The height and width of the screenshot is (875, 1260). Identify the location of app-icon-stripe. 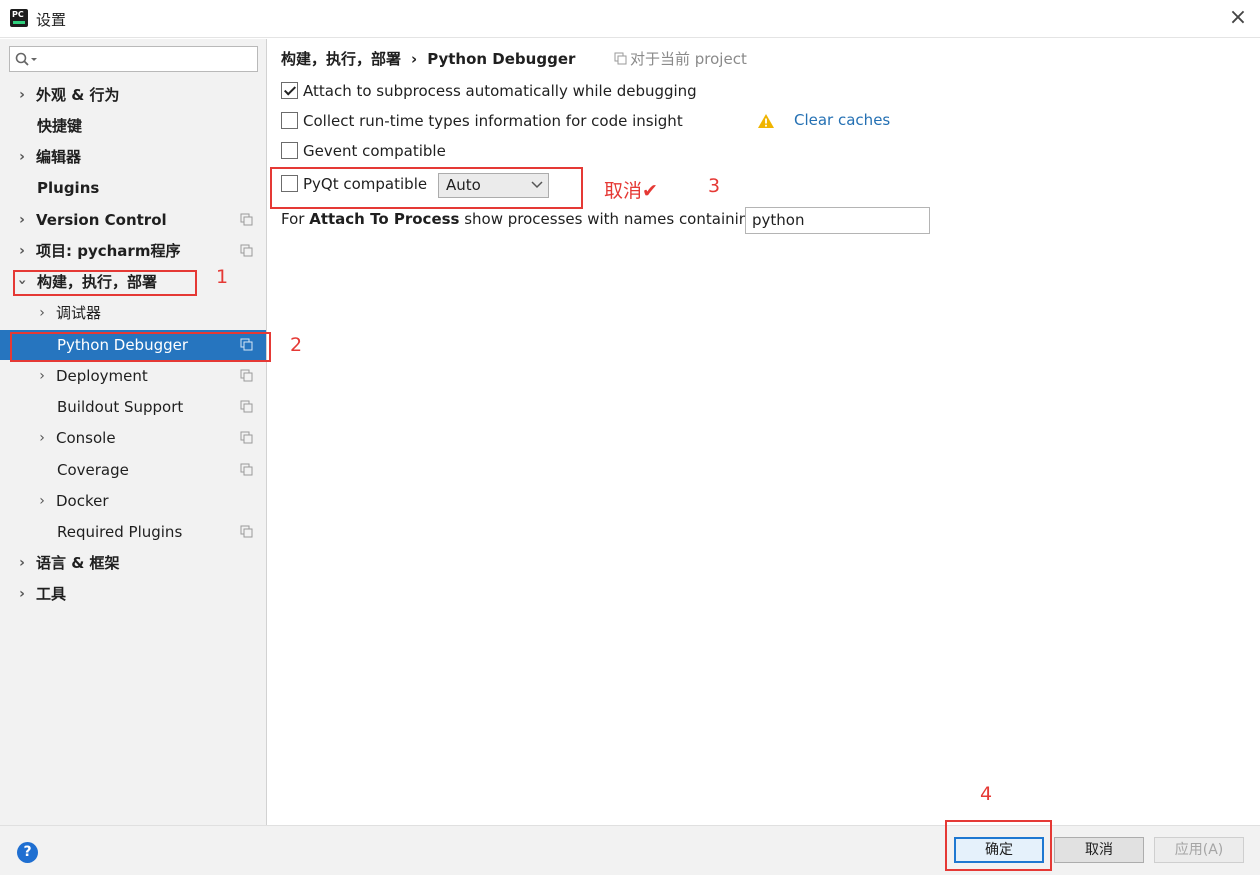
(19, 22).